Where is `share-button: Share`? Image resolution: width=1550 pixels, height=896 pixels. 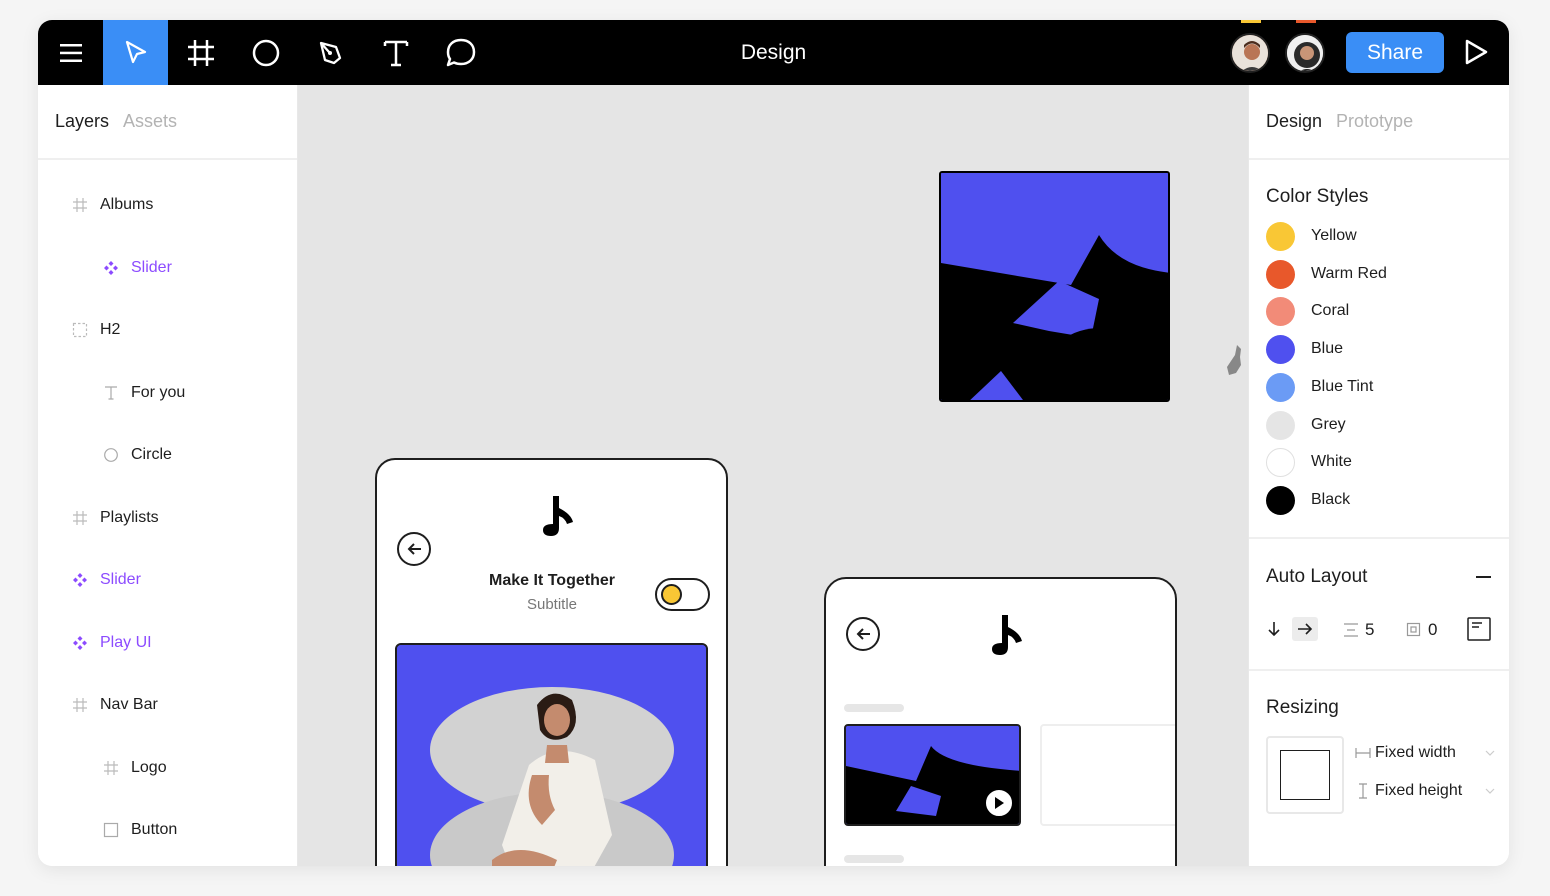
share-button: Share is located at coordinates (1395, 52).